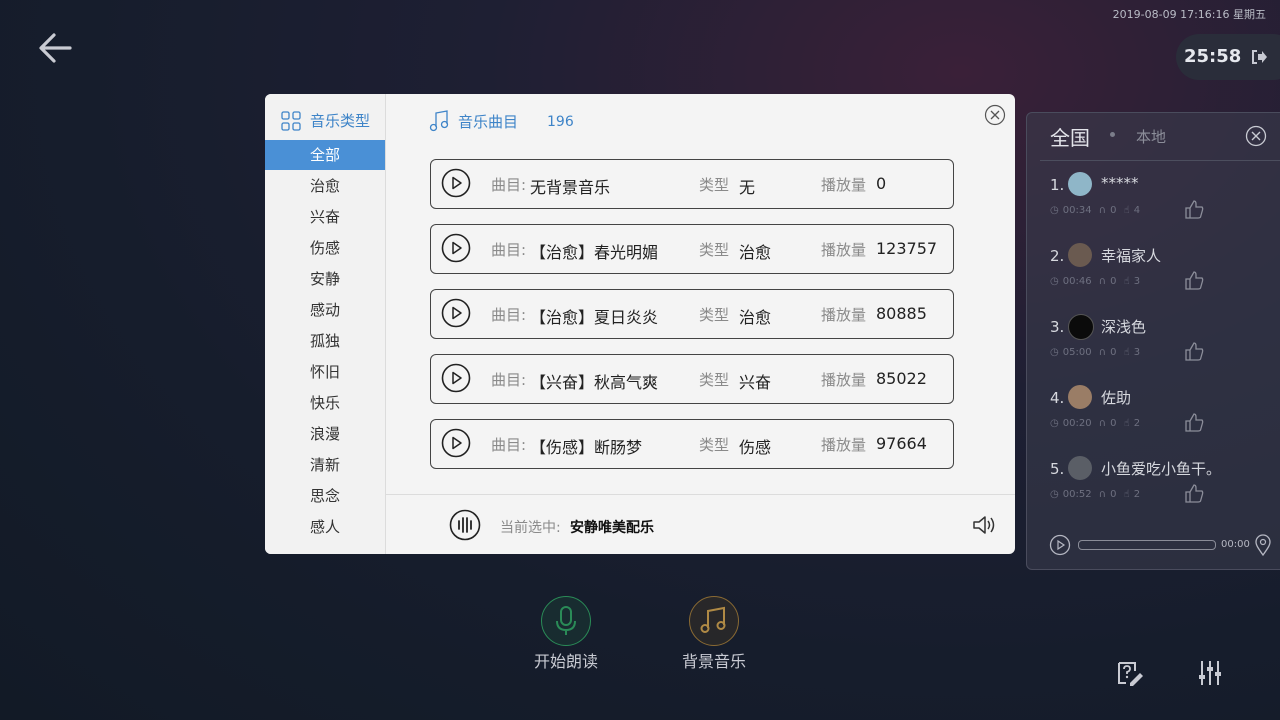 Image resolution: width=1280 pixels, height=720 pixels. I want to click on category-item: 清新, so click(325, 465).